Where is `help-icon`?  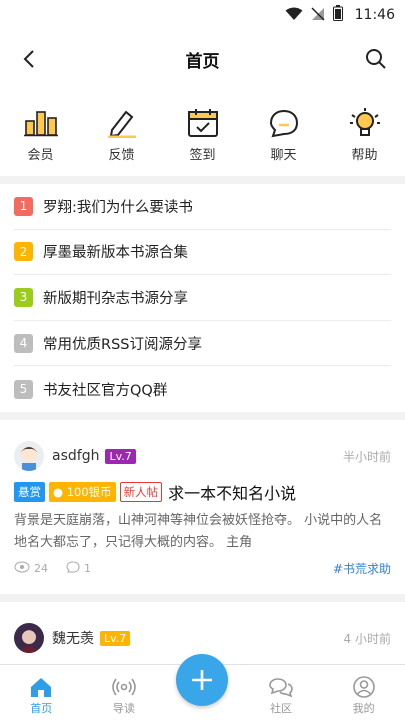 help-icon is located at coordinates (365, 123).